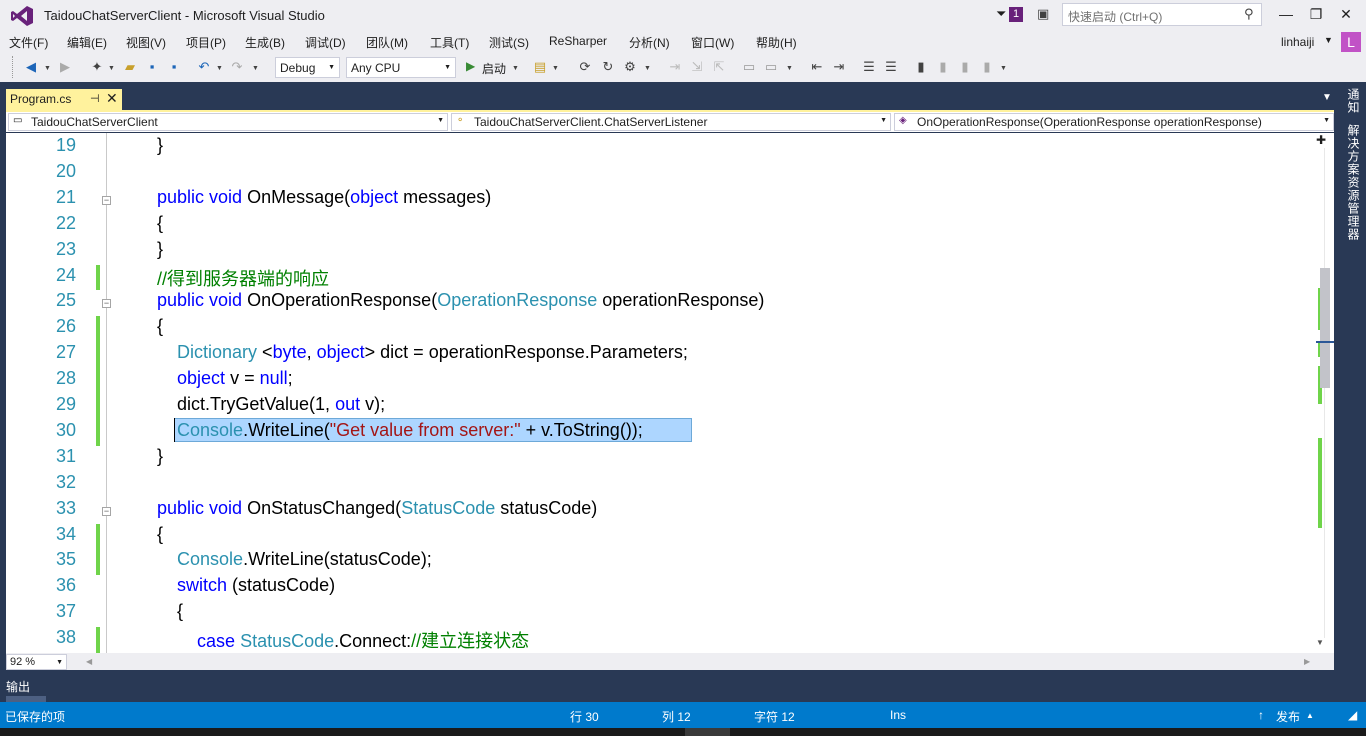  I want to click on tab-overflow-icon: ▼, so click(1327, 97).